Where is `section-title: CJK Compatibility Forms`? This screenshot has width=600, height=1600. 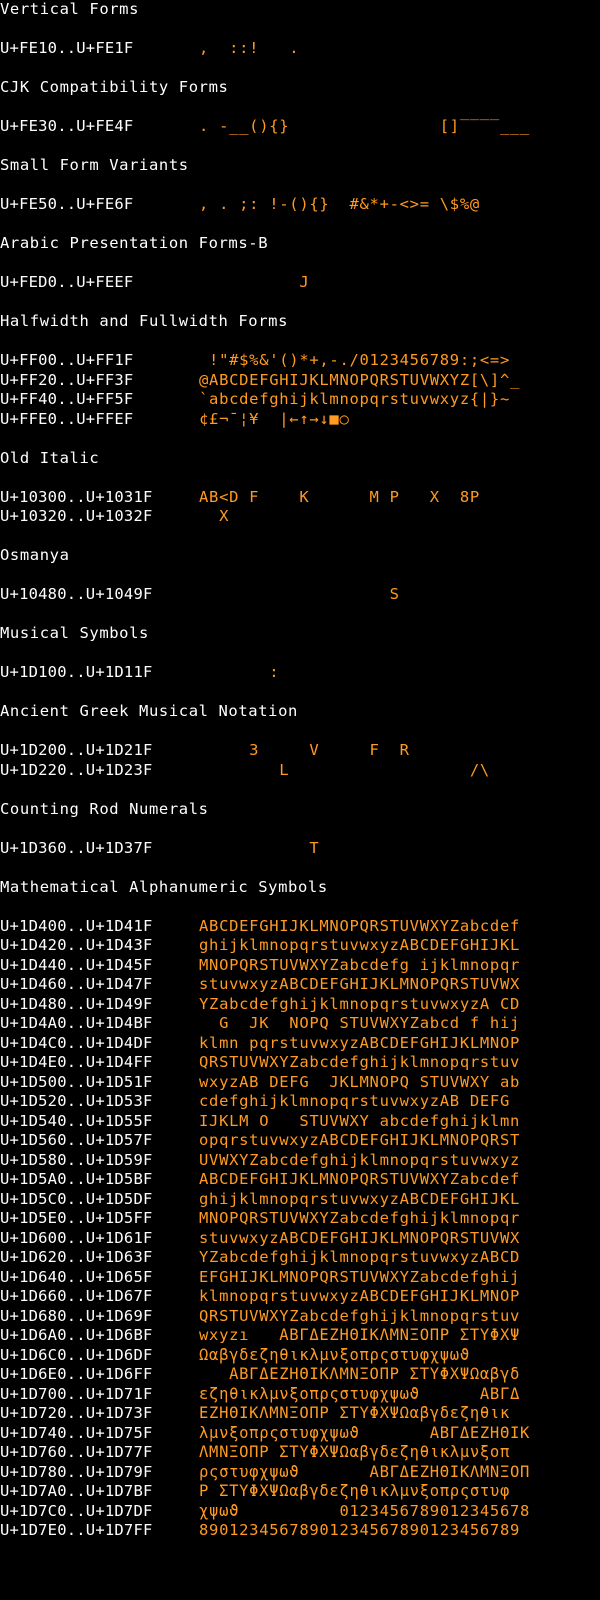 section-title: CJK Compatibility Forms is located at coordinates (114, 87).